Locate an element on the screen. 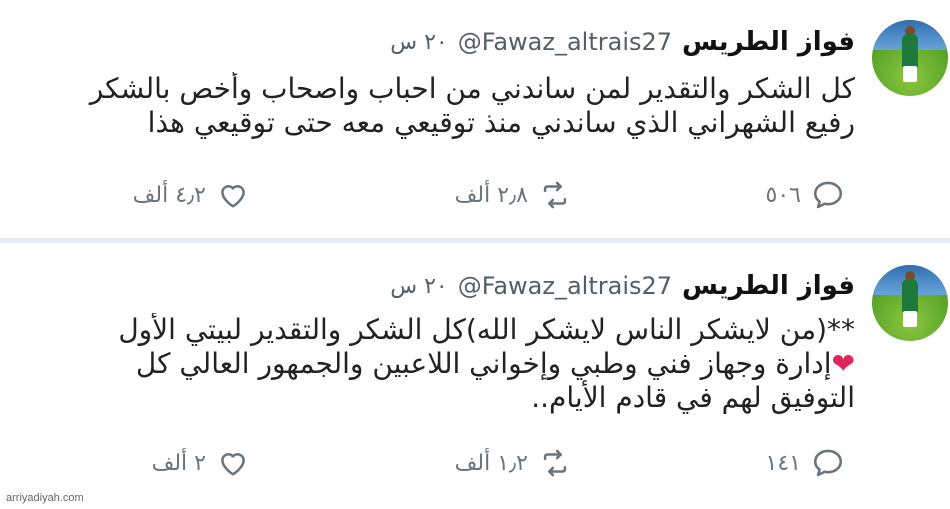 This screenshot has height=509, width=950. like-count: ٤٫٢ ألف is located at coordinates (169, 195).